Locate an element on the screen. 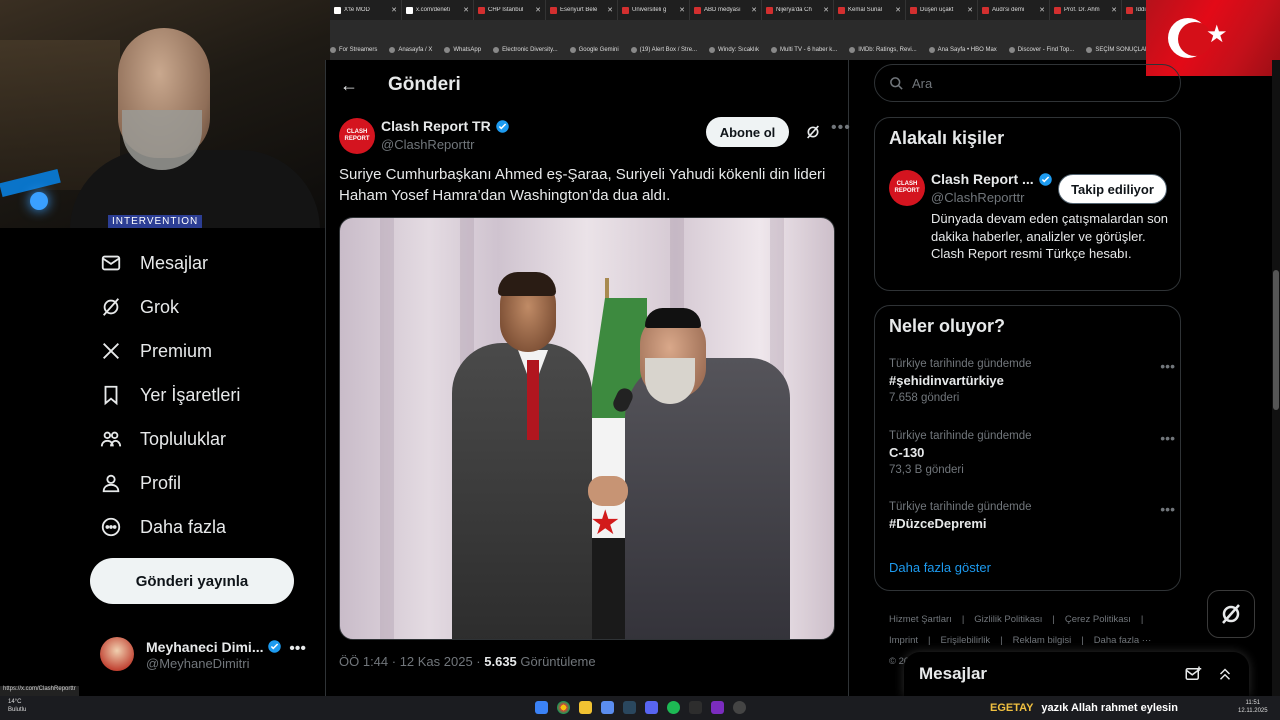 This screenshot has height=720, width=1280. footer-link: Reklam bilgisi is located at coordinates (1042, 640).